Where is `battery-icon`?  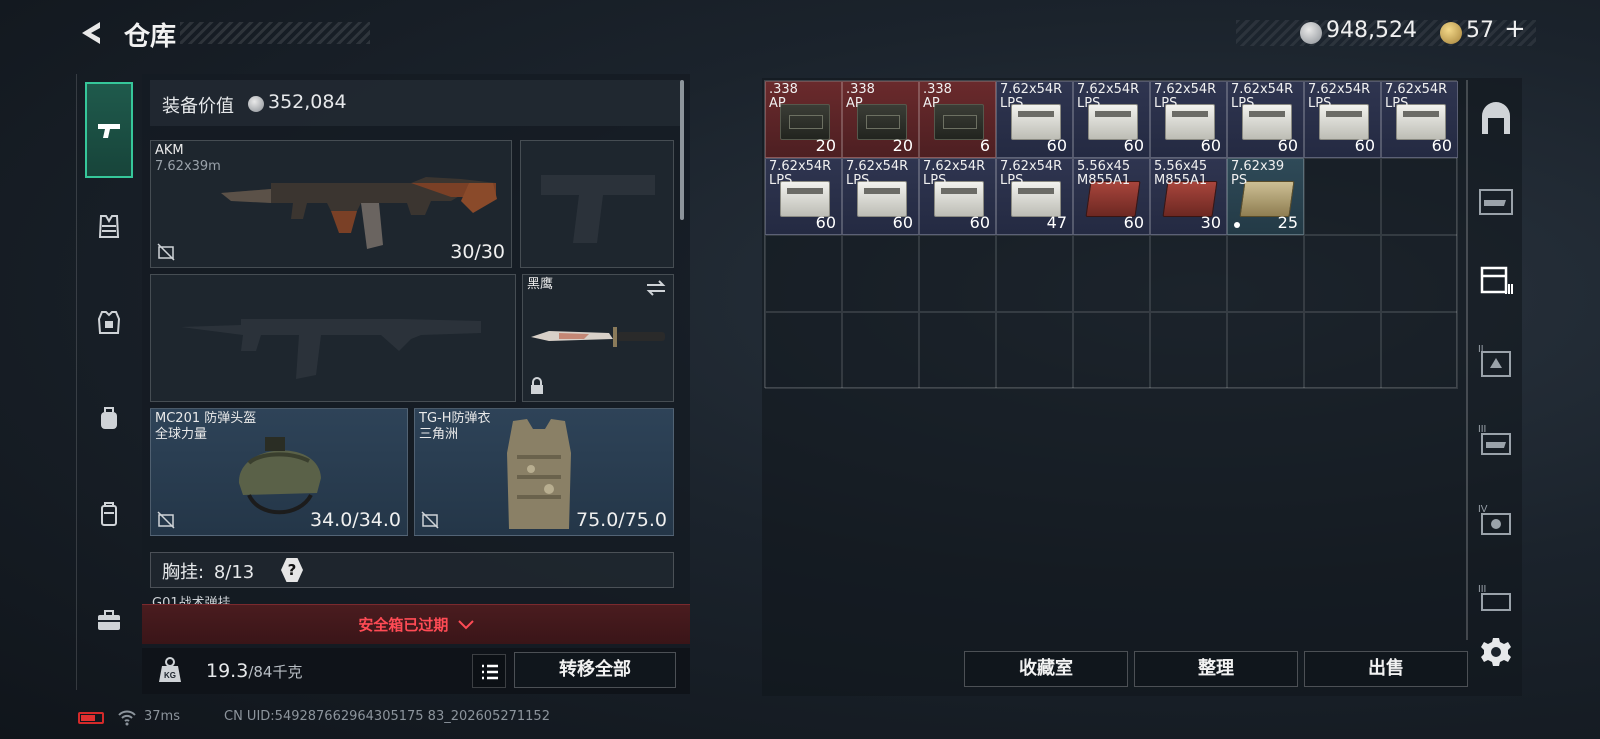
battery-icon is located at coordinates (91, 718).